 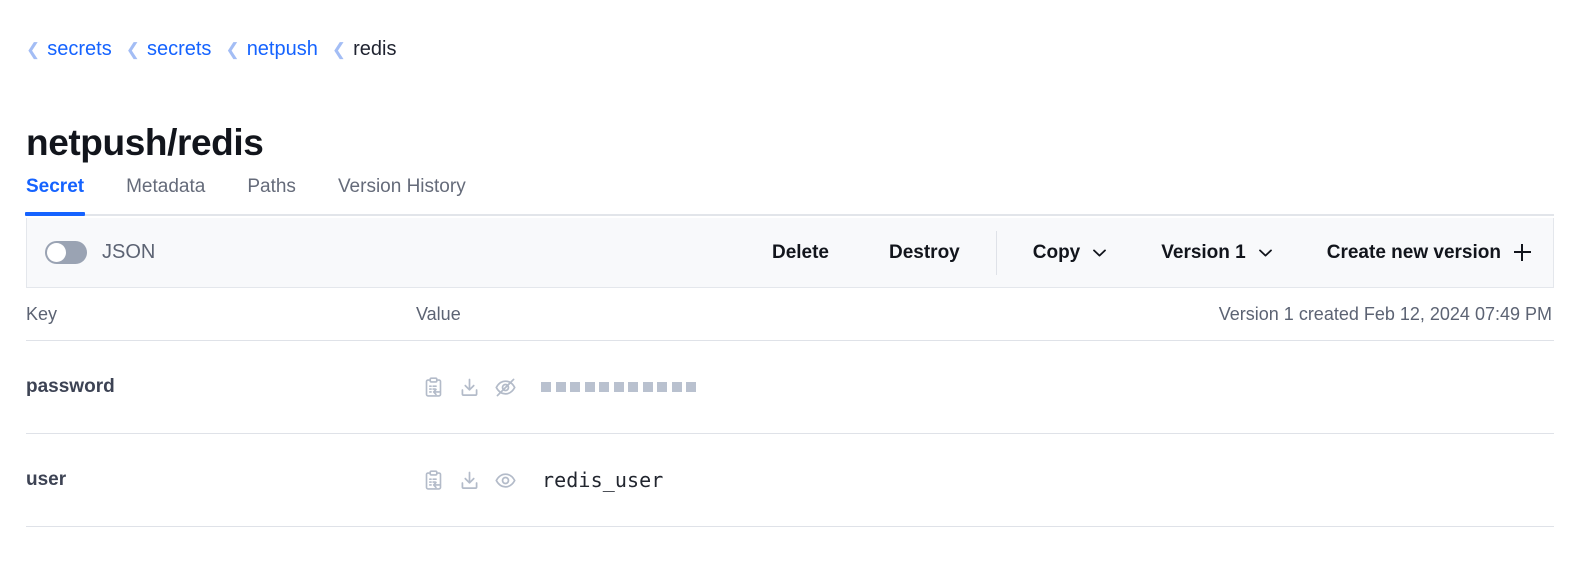 What do you see at coordinates (505, 387) in the screenshot?
I see `eye-off-icon` at bounding box center [505, 387].